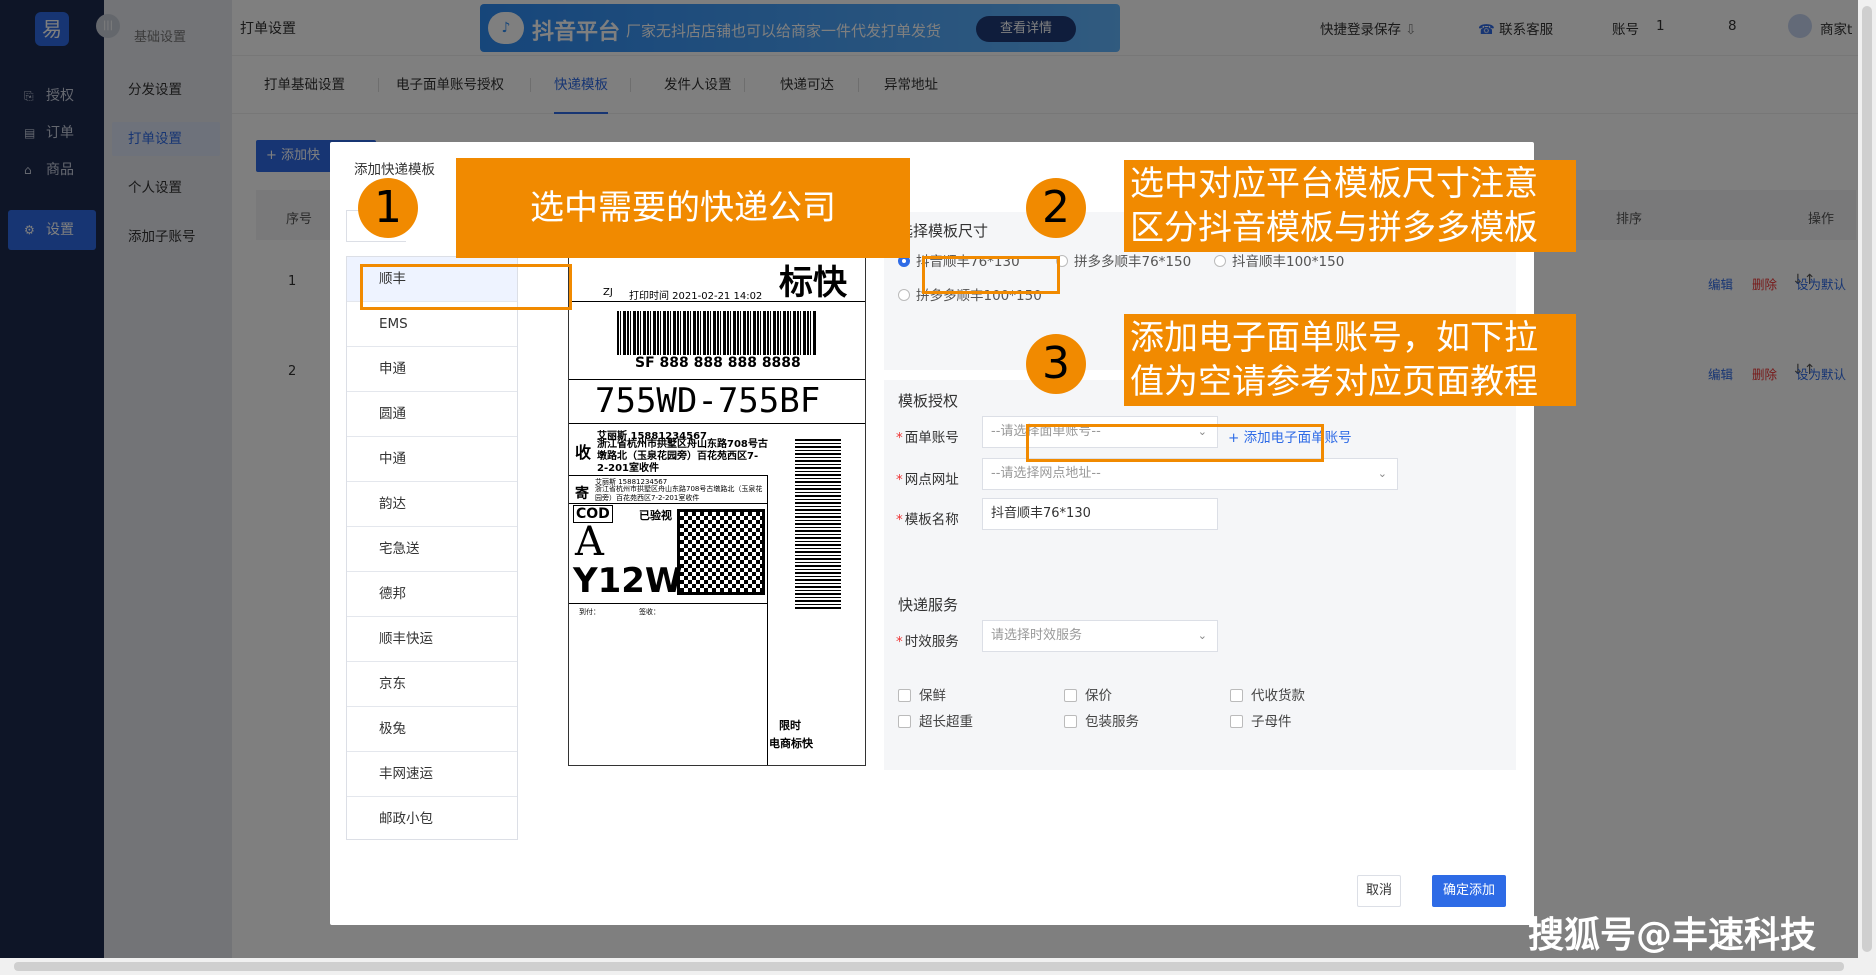 The width and height of the screenshot is (1876, 975). Describe the element at coordinates (1190, 474) in the screenshot. I see `outlet-select: --请选择网点地址-- ⌄` at that location.